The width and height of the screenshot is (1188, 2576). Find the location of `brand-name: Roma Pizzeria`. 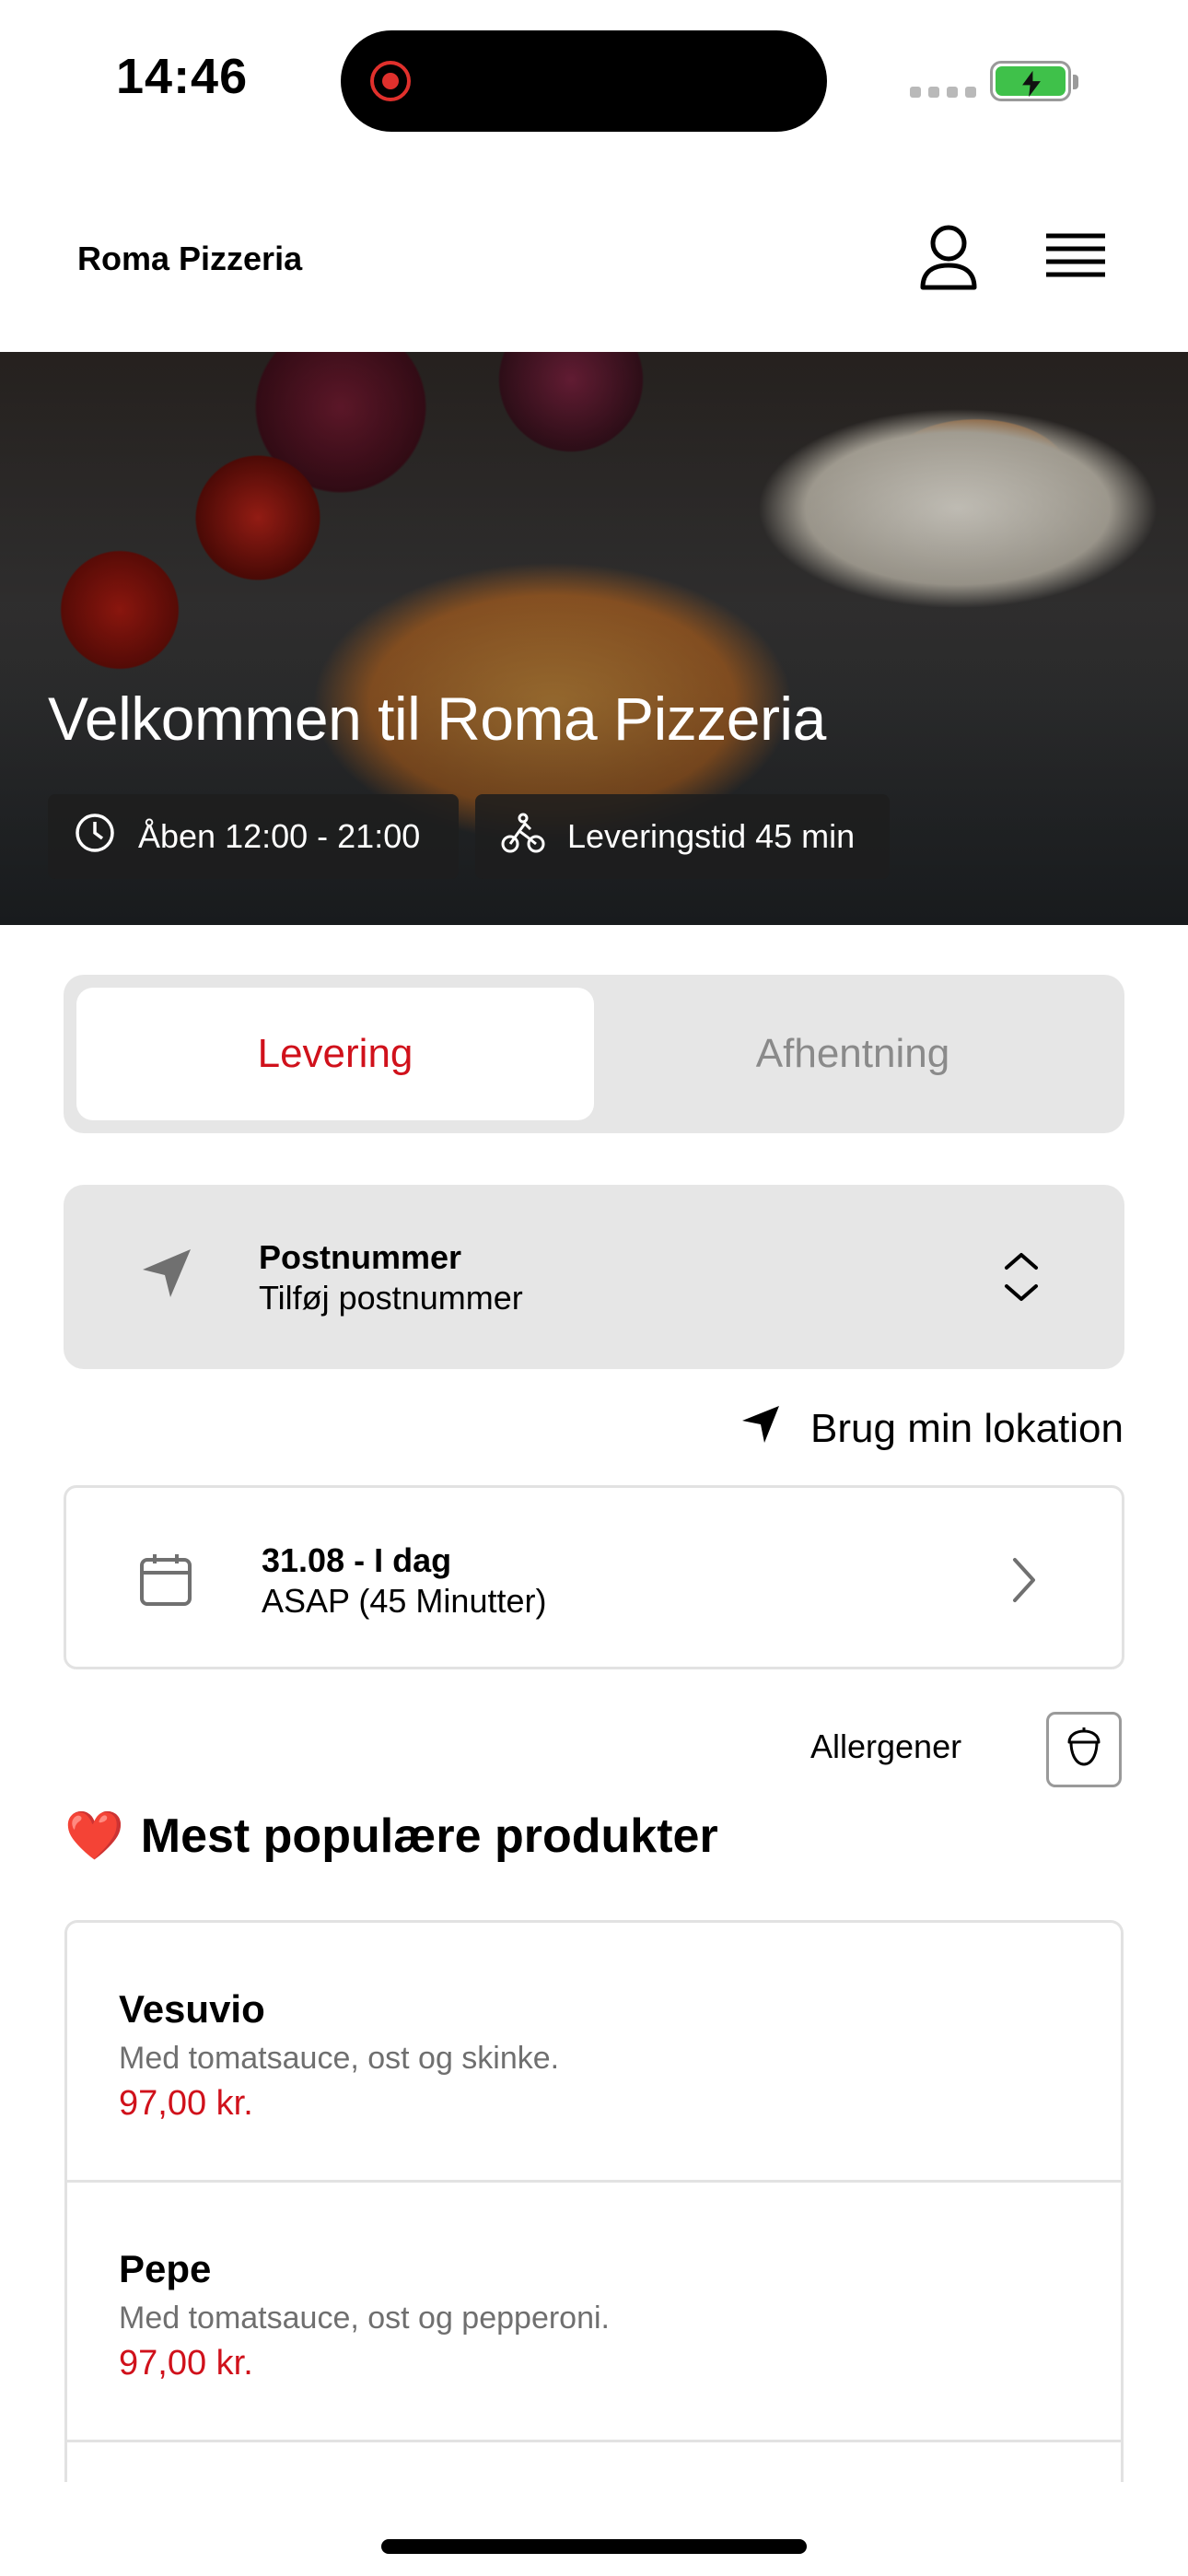

brand-name: Roma Pizzeria is located at coordinates (189, 259).